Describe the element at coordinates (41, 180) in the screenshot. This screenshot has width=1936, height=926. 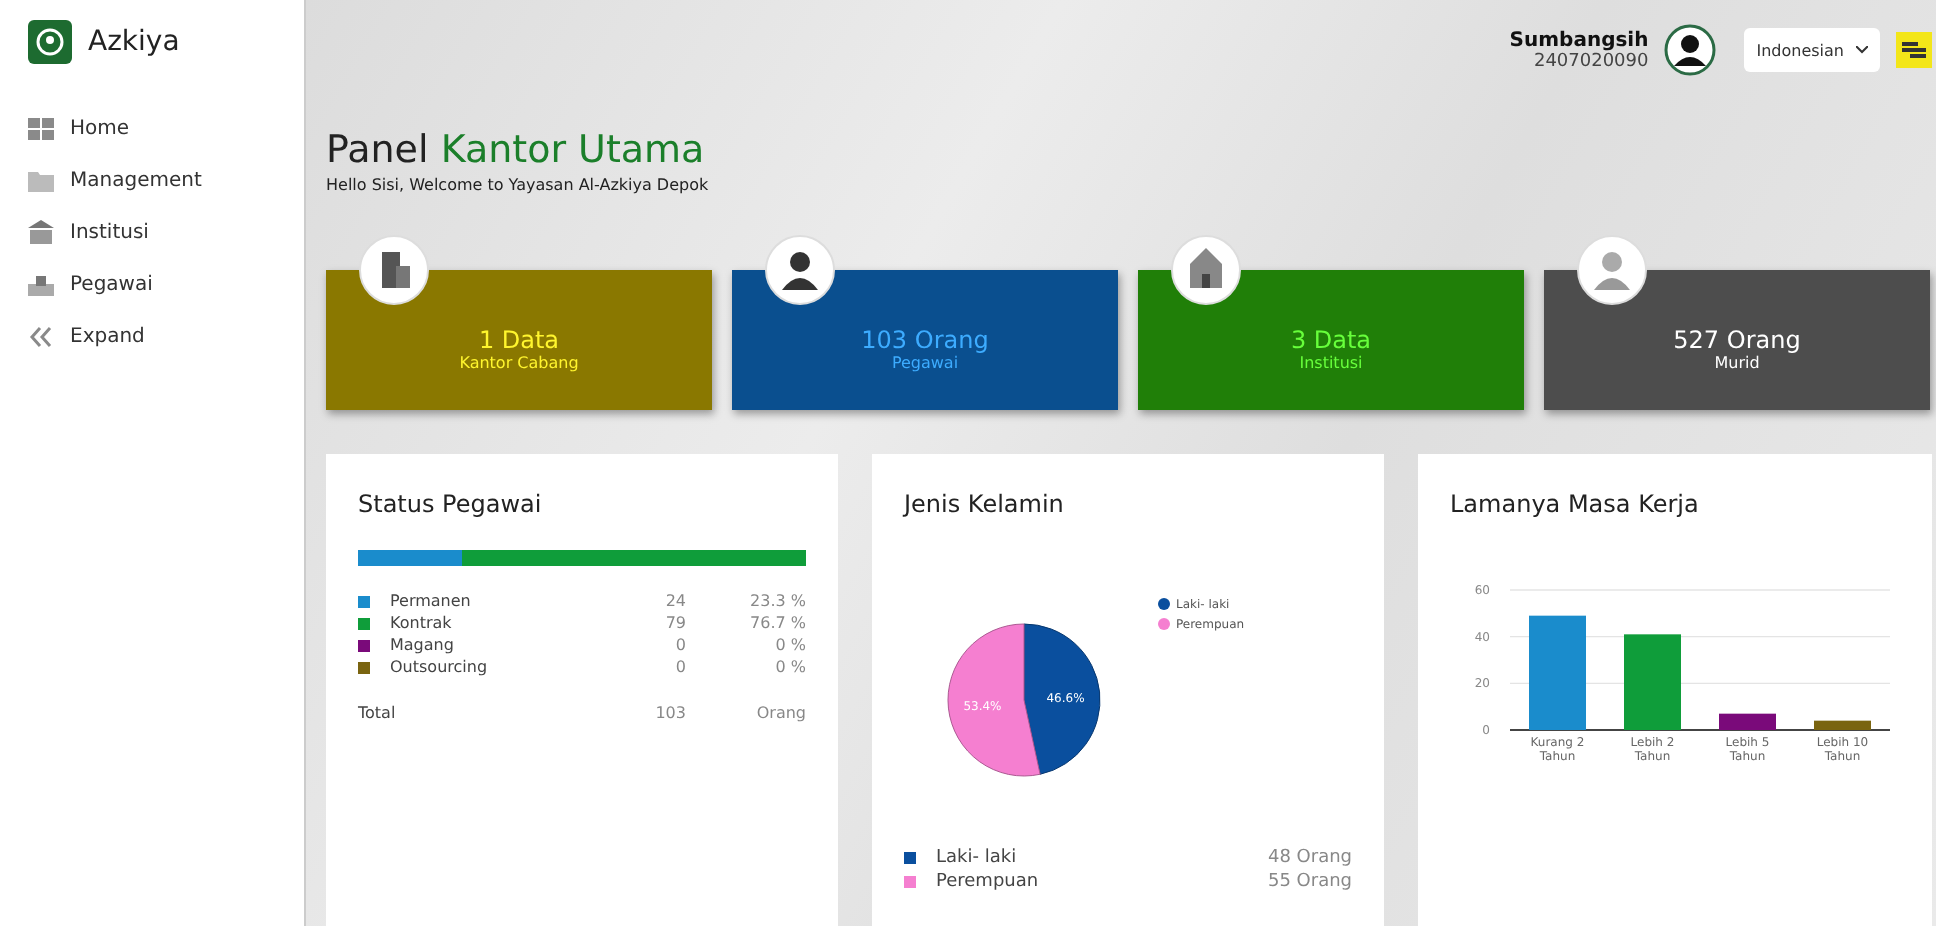
I see `folder-icon` at that location.